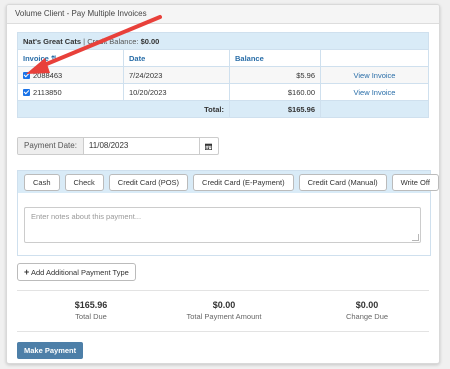 This screenshot has height=369, width=450. I want to click on total-value: $165.96, so click(275, 109).